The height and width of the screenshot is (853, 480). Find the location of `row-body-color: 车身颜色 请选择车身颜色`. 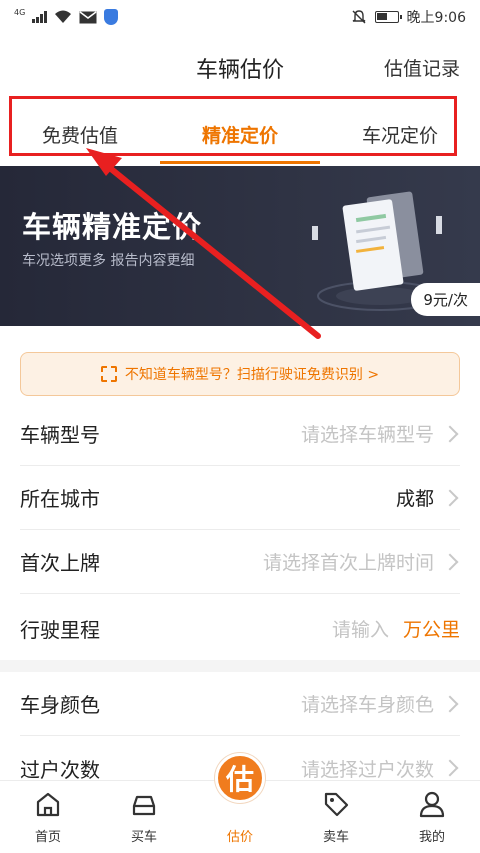

row-body-color: 车身颜色 请选择车身颜色 is located at coordinates (240, 704).